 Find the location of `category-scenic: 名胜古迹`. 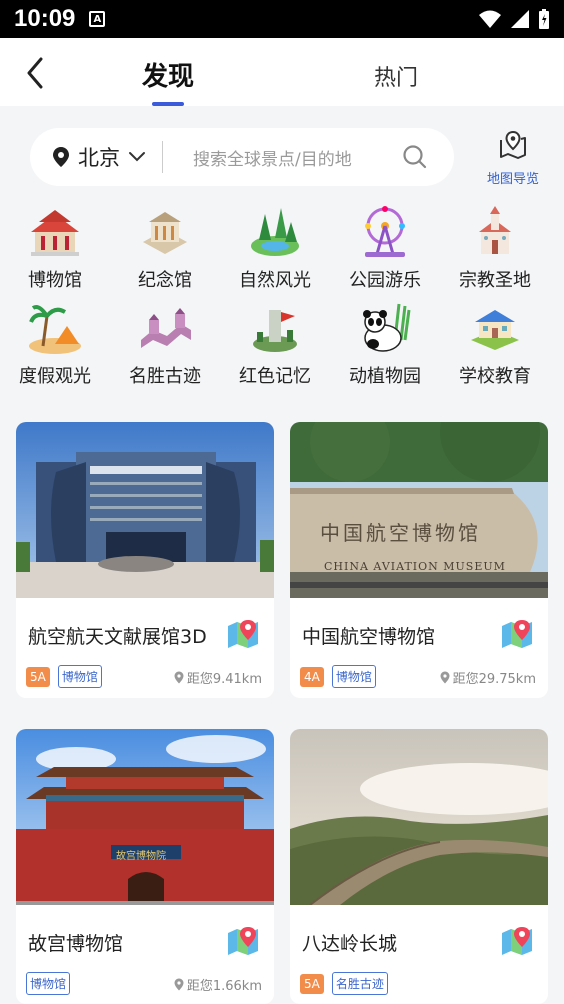

category-scenic: 名胜古迹 is located at coordinates (165, 344).